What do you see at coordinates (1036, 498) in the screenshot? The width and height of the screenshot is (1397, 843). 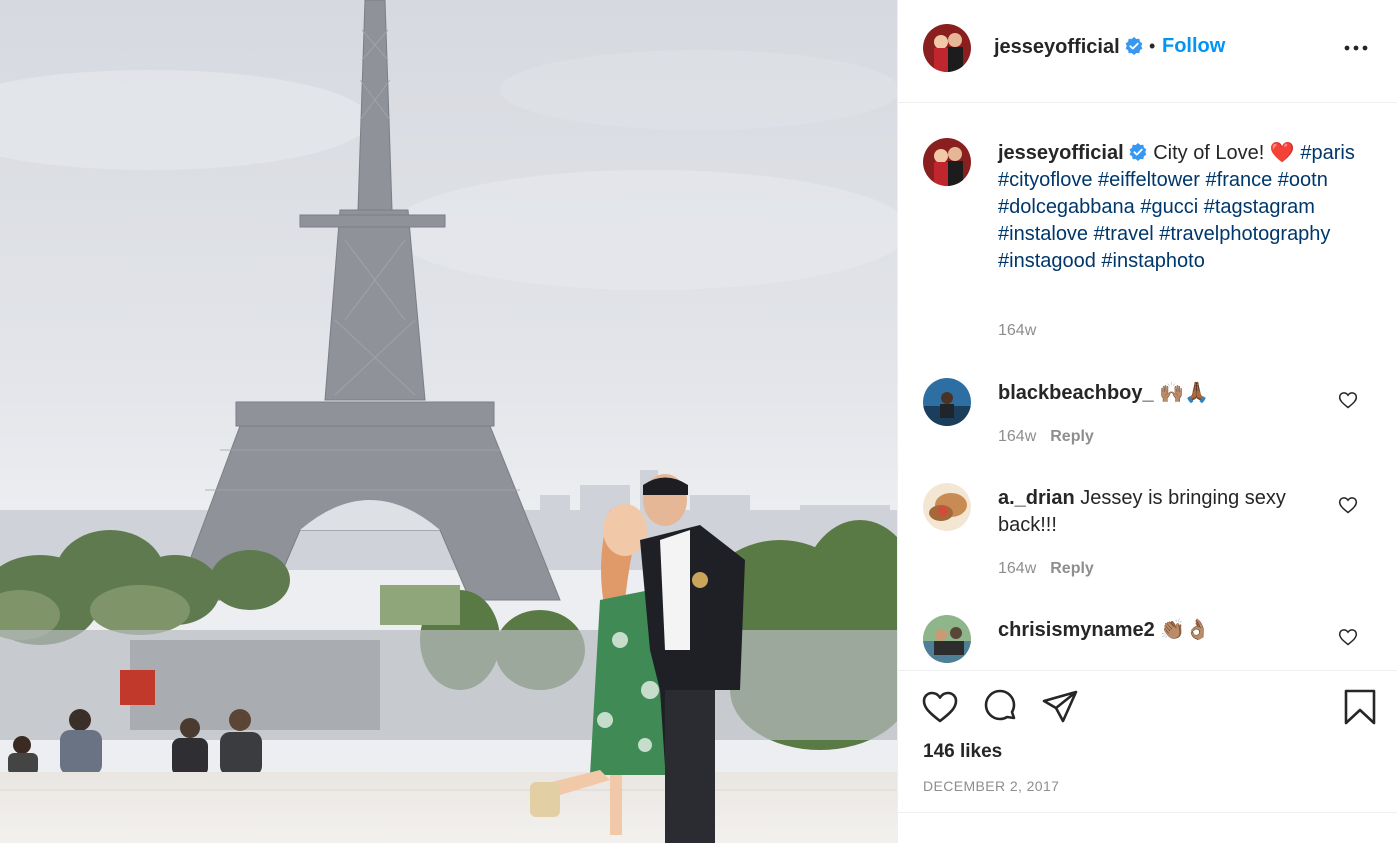 I see `comment-username: a._drian` at bounding box center [1036, 498].